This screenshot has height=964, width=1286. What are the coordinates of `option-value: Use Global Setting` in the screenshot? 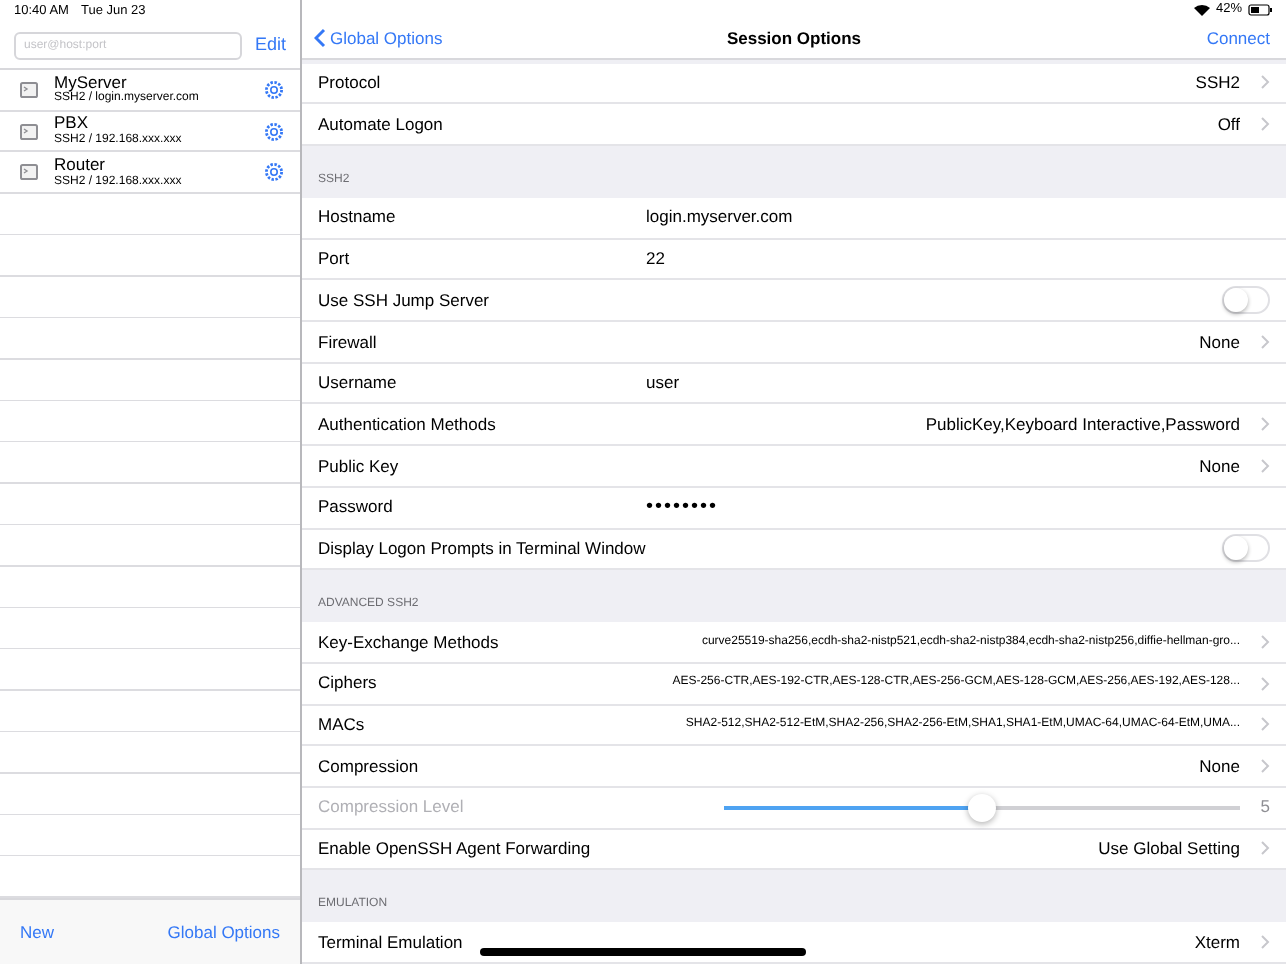 It's located at (1169, 849).